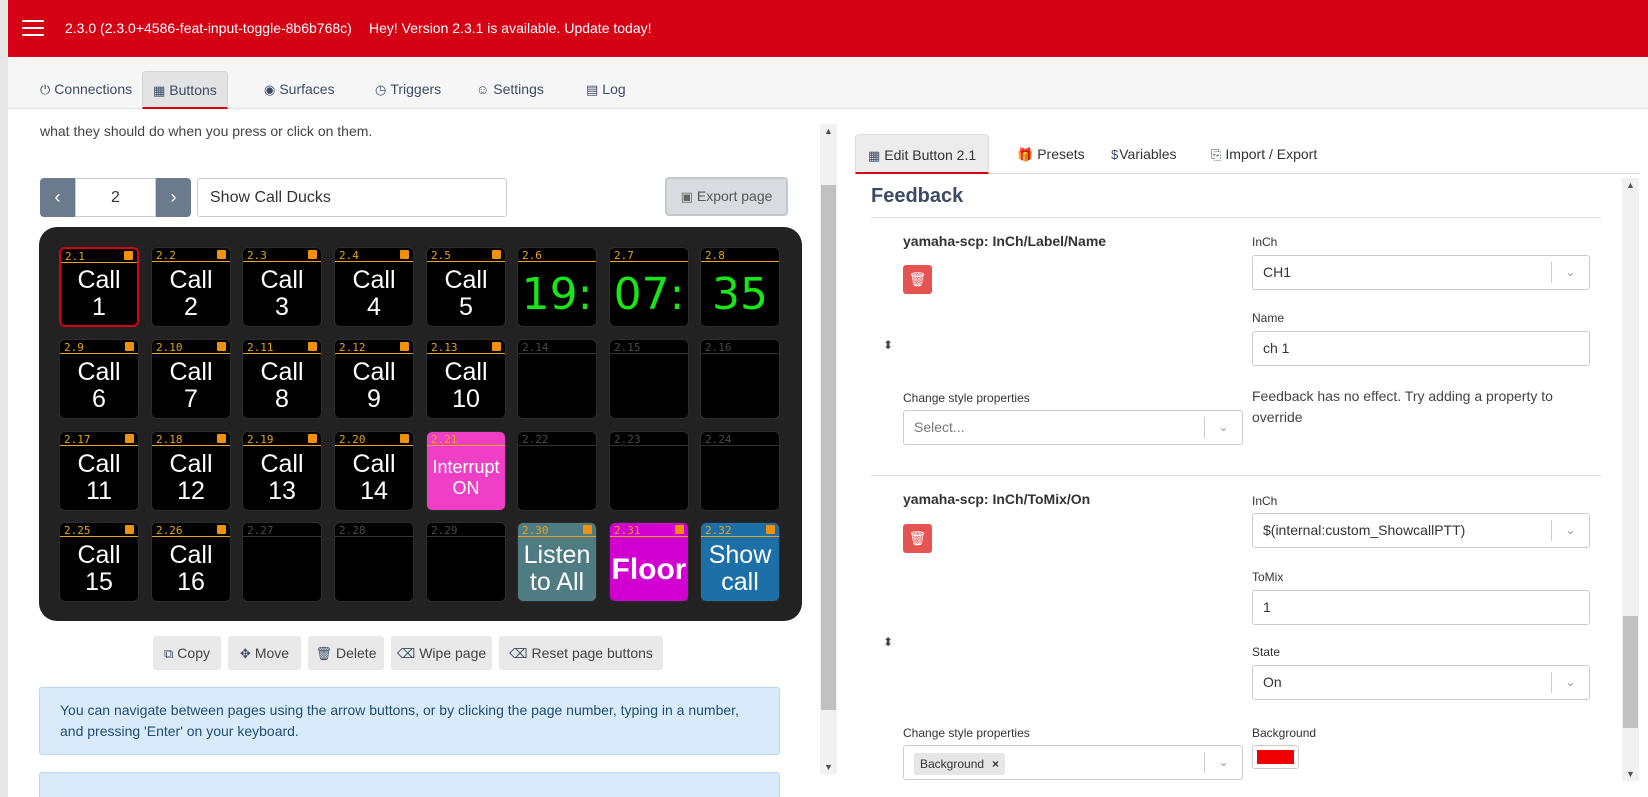 The image size is (1648, 797). I want to click on button-2-26: 2.26 Call 16, so click(191, 562).